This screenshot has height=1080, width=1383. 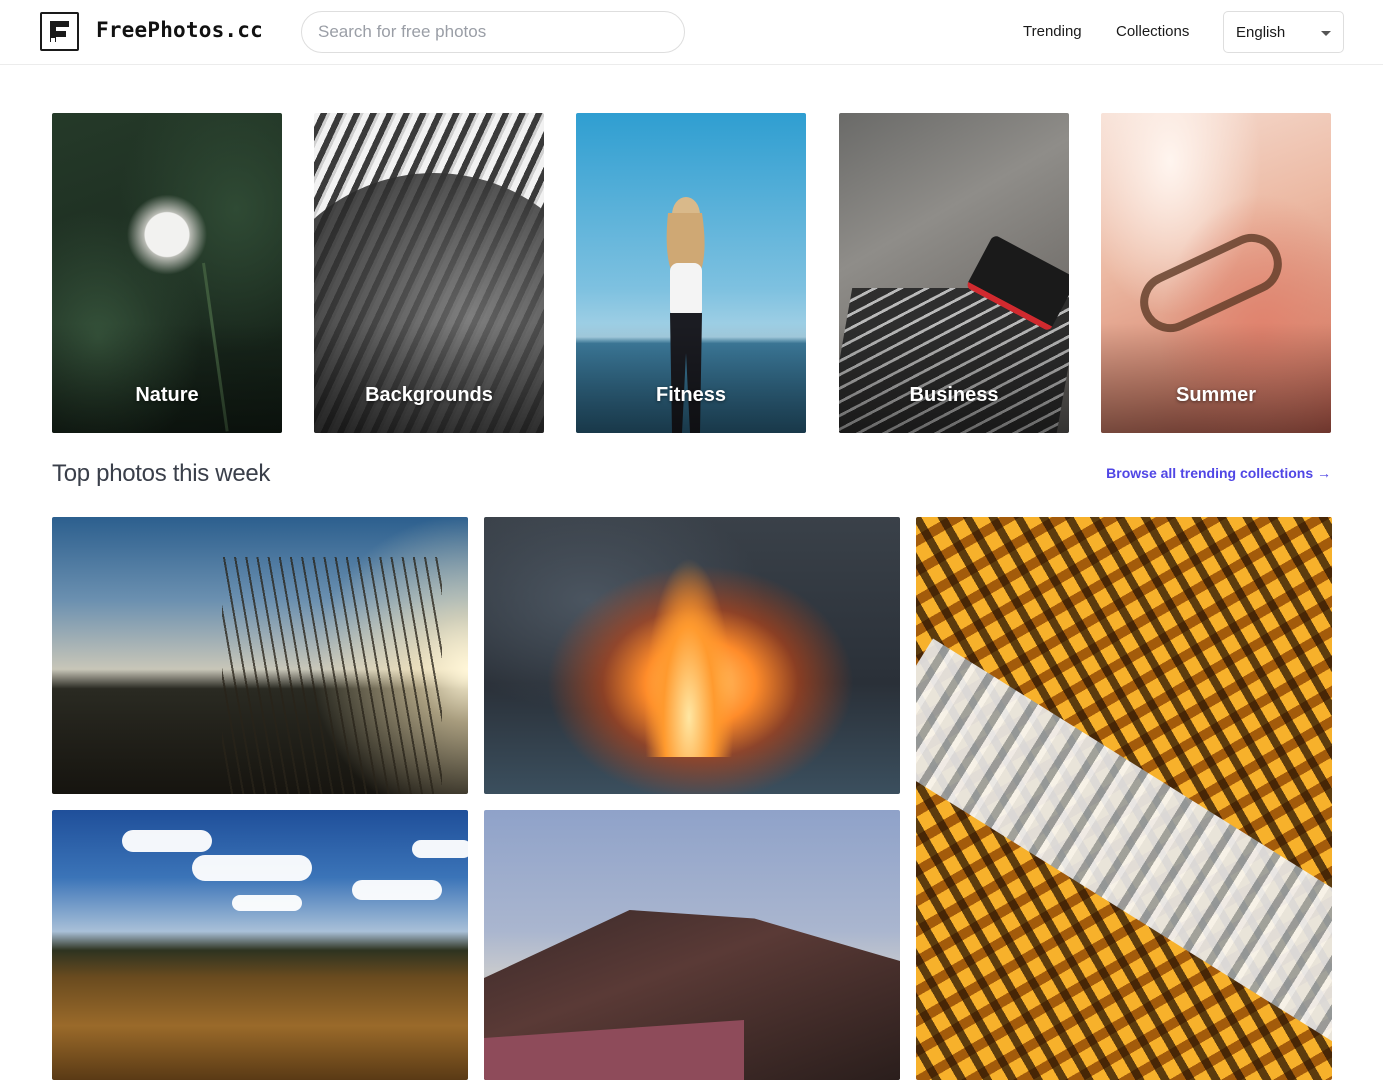 What do you see at coordinates (161, 473) in the screenshot?
I see `section-title: Top photos this week` at bounding box center [161, 473].